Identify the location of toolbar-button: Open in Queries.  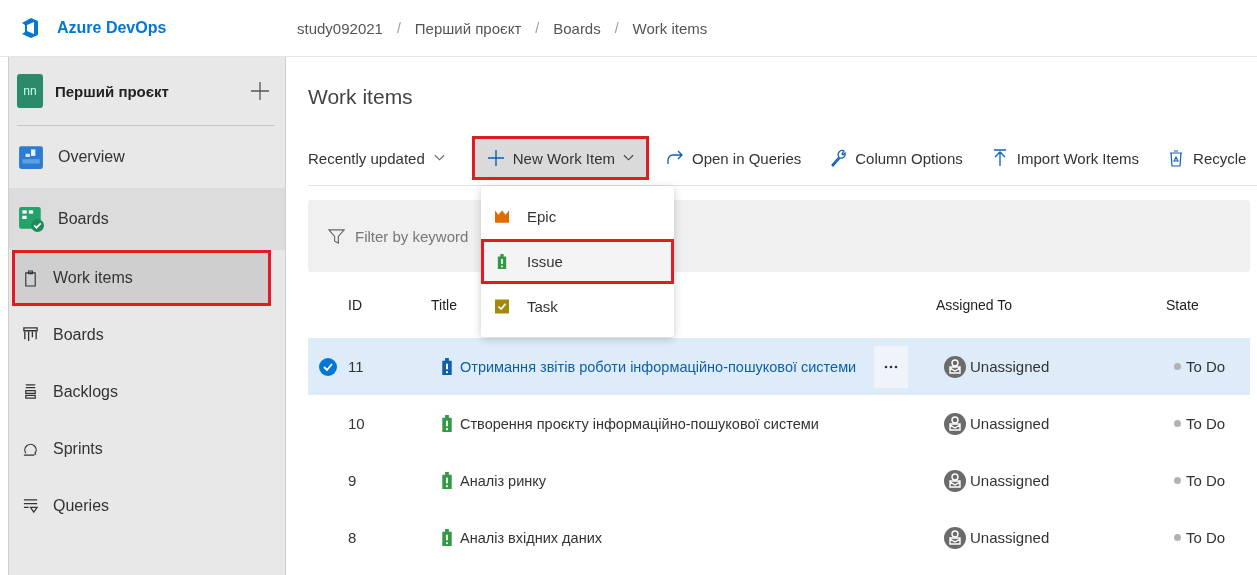
(734, 158).